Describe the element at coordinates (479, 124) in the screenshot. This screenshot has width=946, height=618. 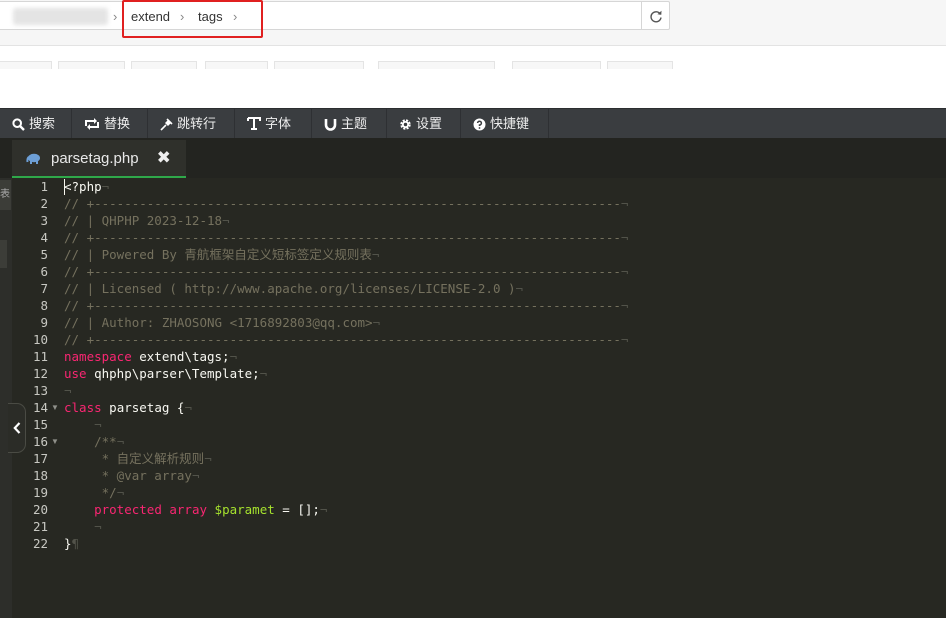
I see `help-icon` at that location.